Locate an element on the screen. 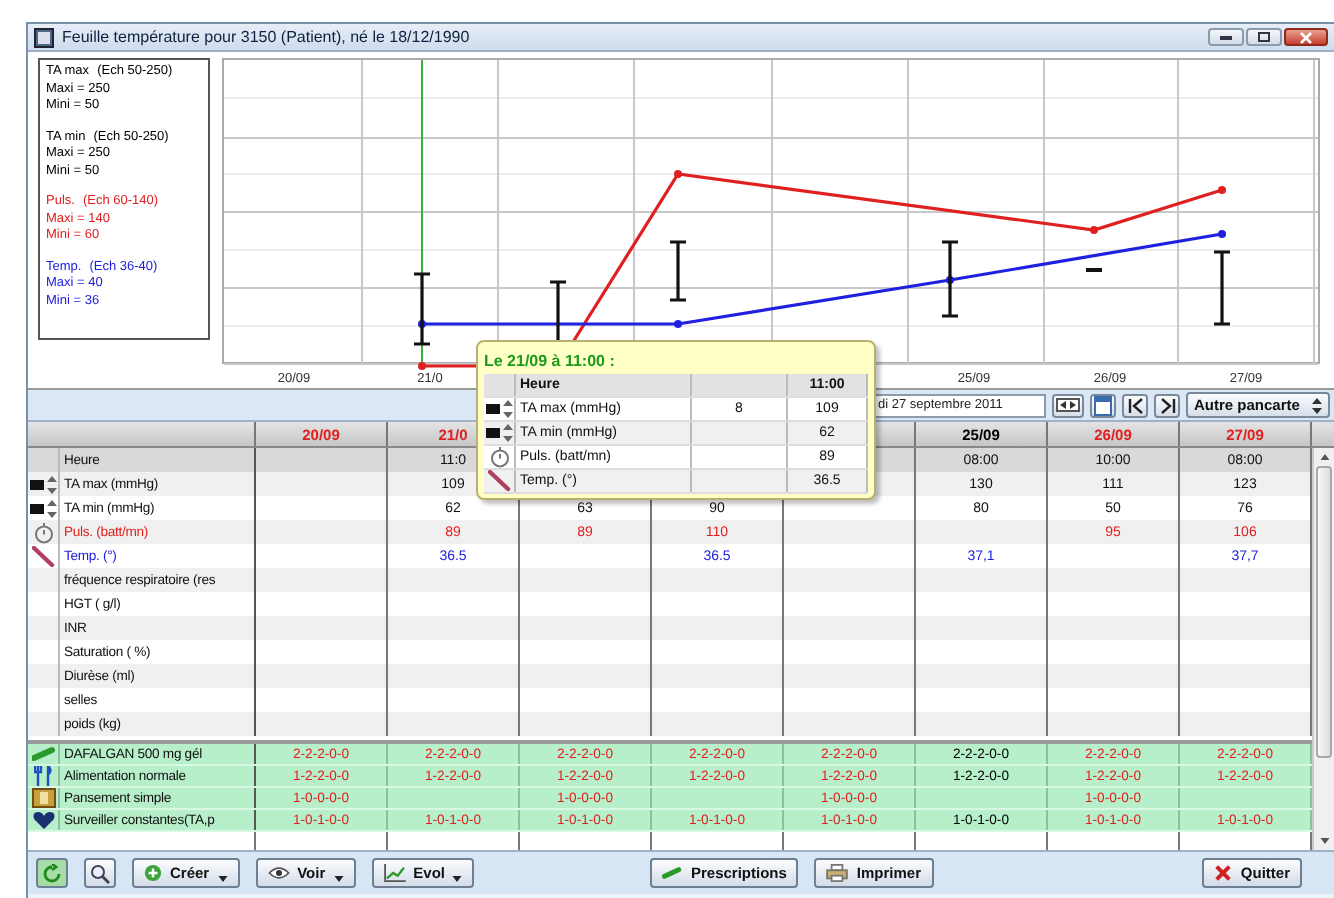 The height and width of the screenshot is (898, 1334). period-button is located at coordinates (1068, 405).